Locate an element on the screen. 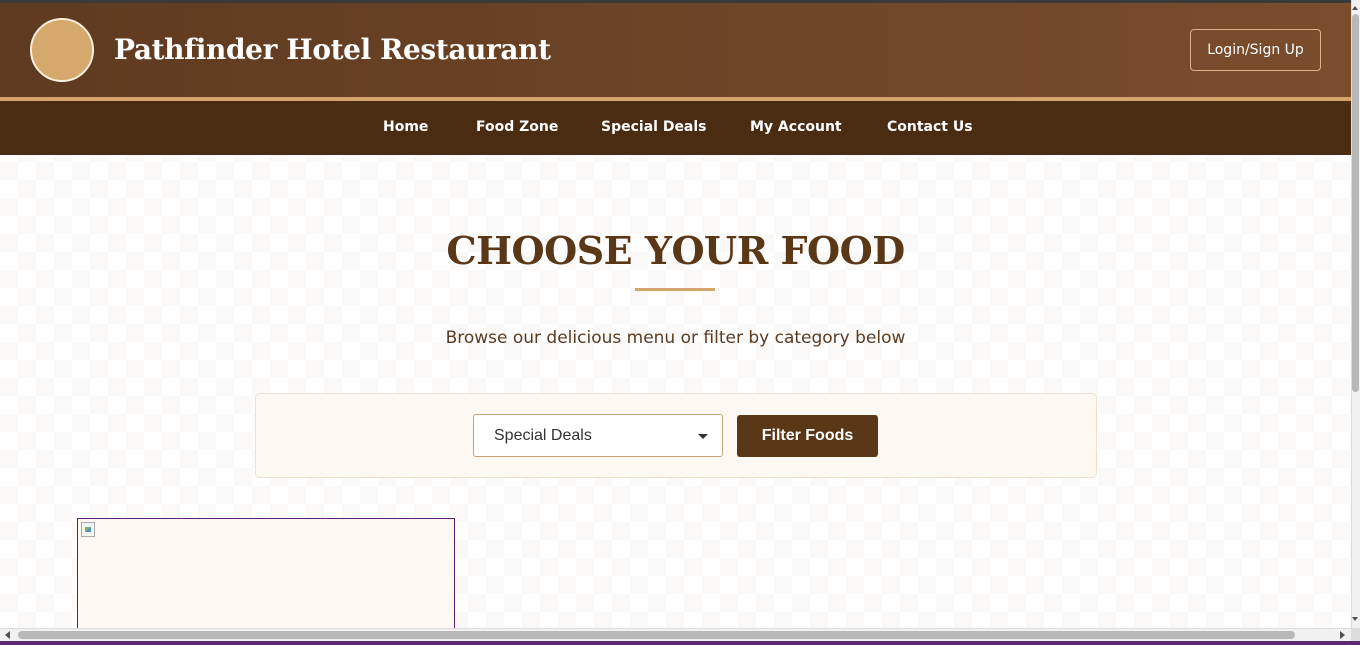  scroll-left-arrow-icon is located at coordinates (8, 635).